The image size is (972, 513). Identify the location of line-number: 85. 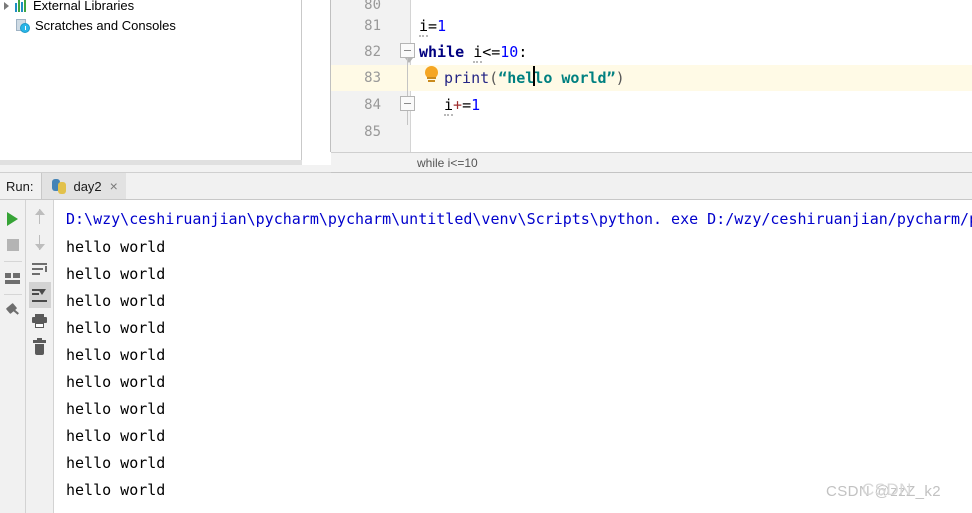
(372, 132).